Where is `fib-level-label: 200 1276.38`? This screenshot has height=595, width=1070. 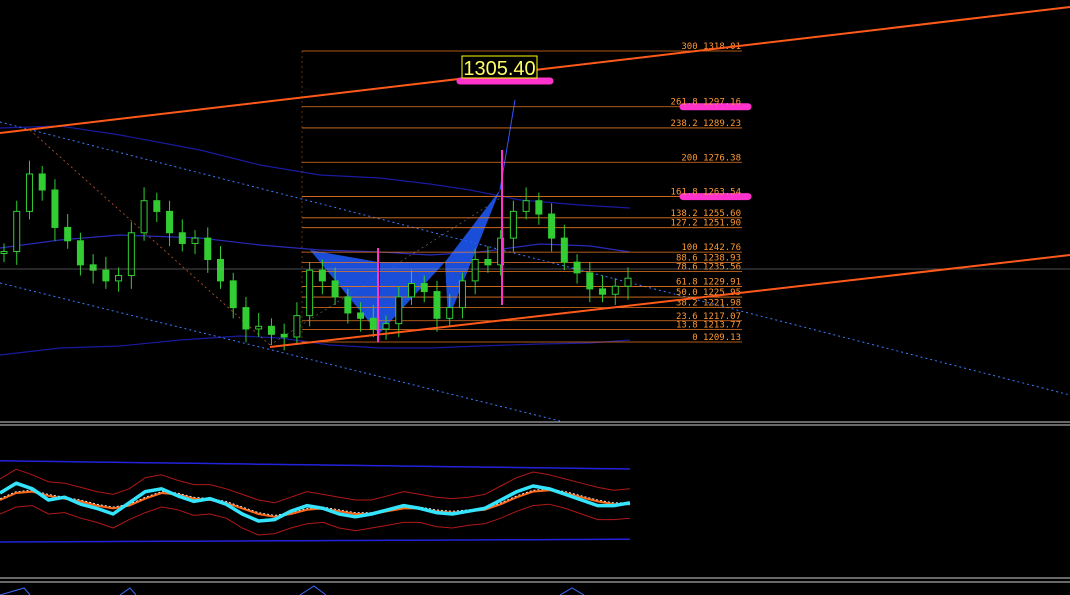
fib-level-label: 200 1276.38 is located at coordinates (711, 158).